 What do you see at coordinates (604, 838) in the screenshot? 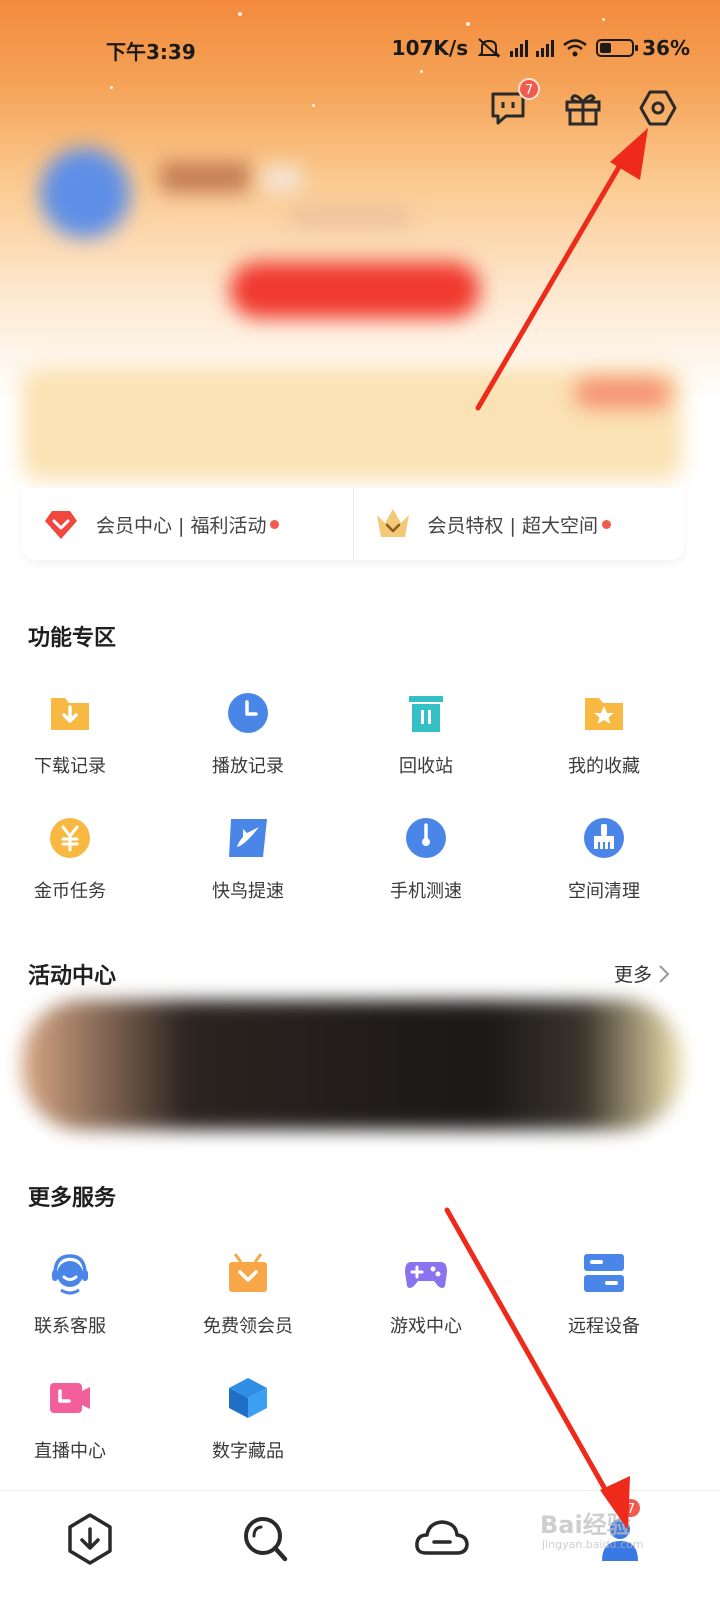
I see `broom-icon` at bounding box center [604, 838].